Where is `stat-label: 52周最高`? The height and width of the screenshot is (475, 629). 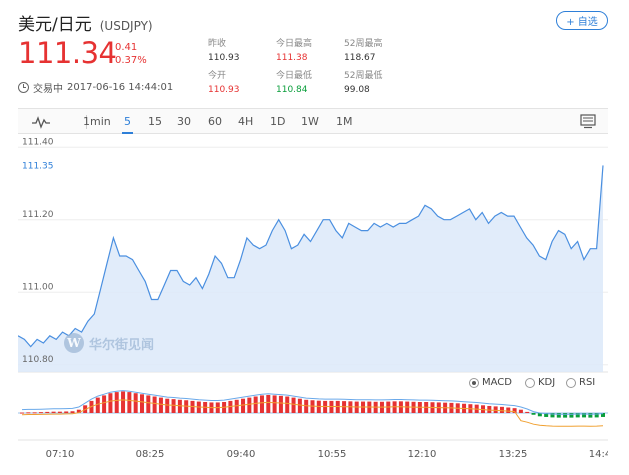
stat-label: 52周最高 is located at coordinates (363, 44).